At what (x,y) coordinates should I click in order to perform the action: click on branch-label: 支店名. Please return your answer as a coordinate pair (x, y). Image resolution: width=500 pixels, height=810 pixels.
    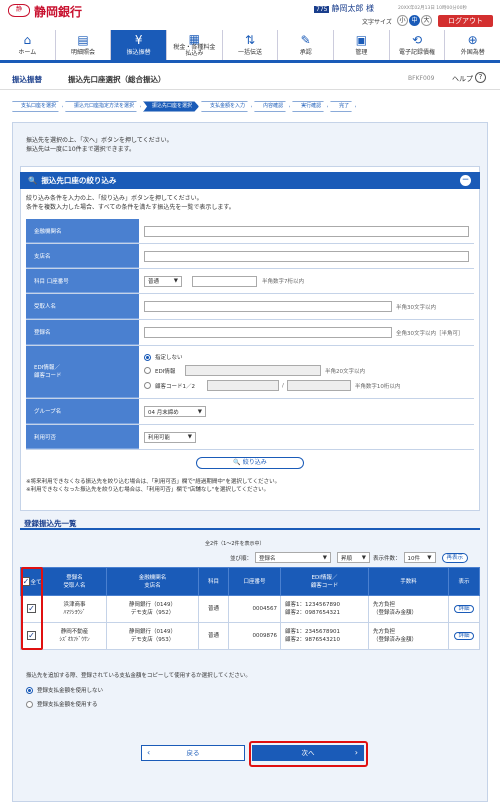
    Looking at the image, I should click on (82, 256).